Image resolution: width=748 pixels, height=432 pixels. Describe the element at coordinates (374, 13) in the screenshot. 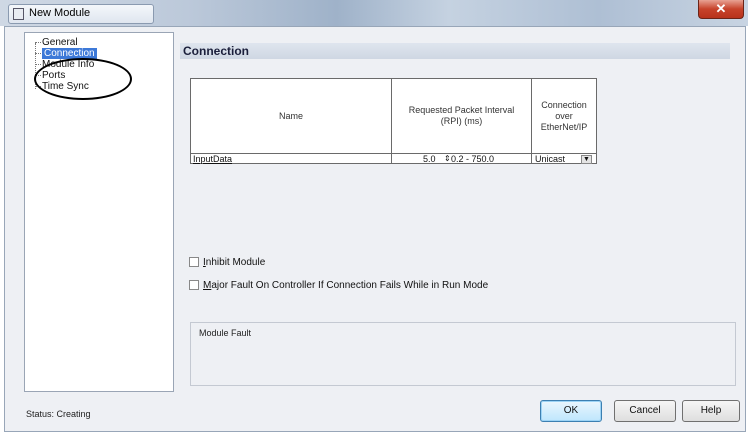

I see `title-bar: New Module ✕` at that location.